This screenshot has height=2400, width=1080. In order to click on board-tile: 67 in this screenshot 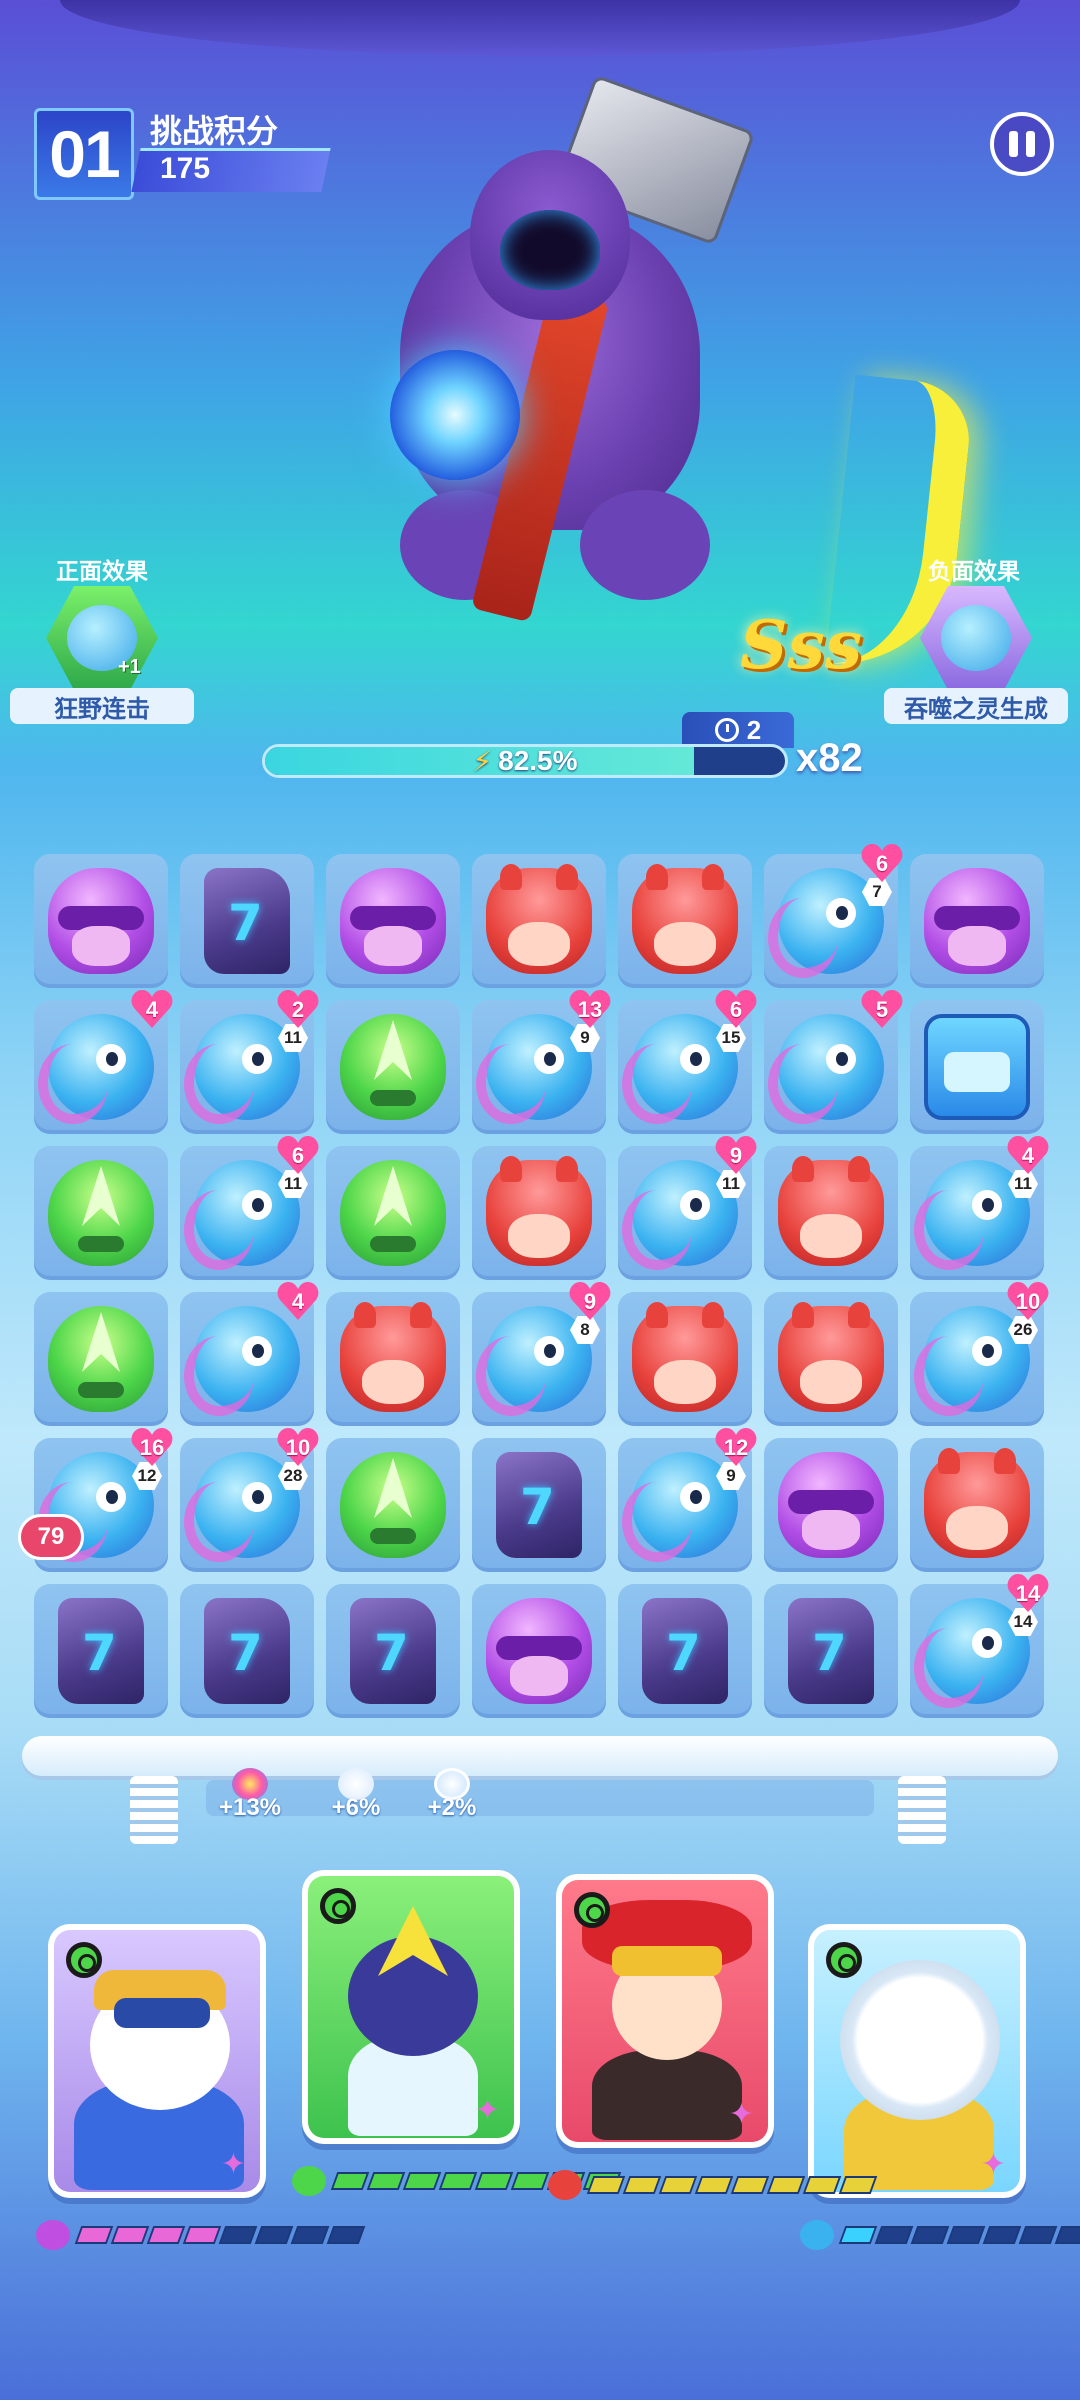, I will do `click(831, 919)`.